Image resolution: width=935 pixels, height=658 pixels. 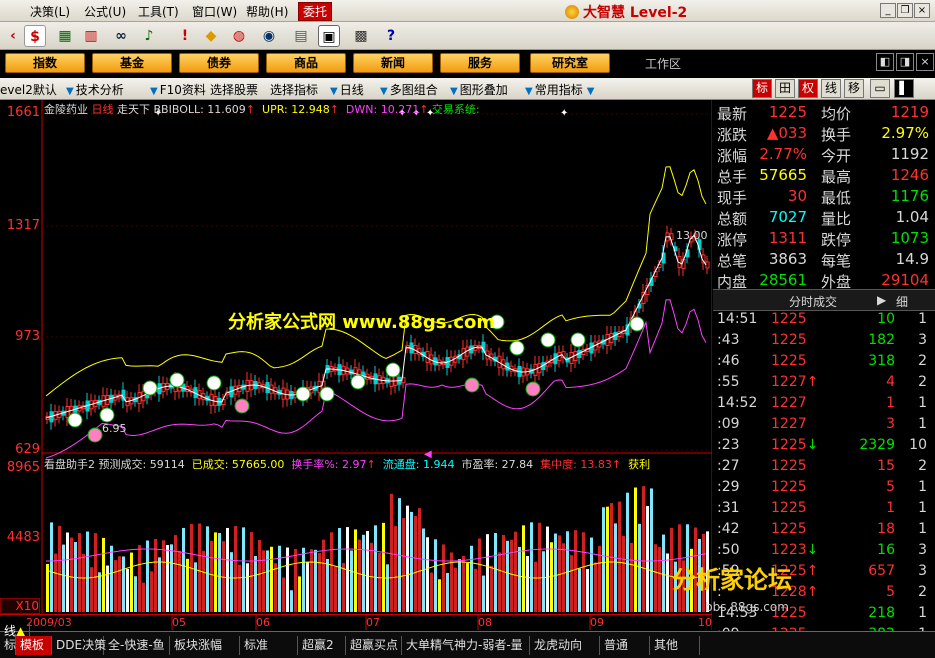 I want to click on bottom-tab: 龙虎动向, so click(x=565, y=645).